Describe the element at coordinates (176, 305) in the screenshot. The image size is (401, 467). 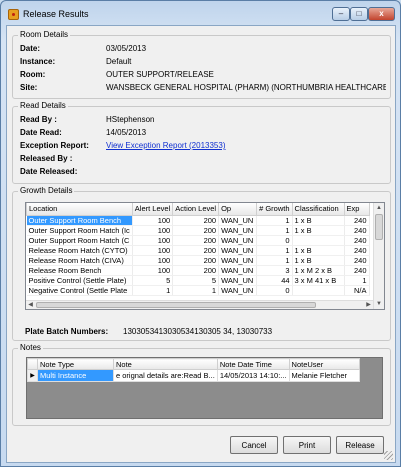
I see `hscroll-thumb` at that location.